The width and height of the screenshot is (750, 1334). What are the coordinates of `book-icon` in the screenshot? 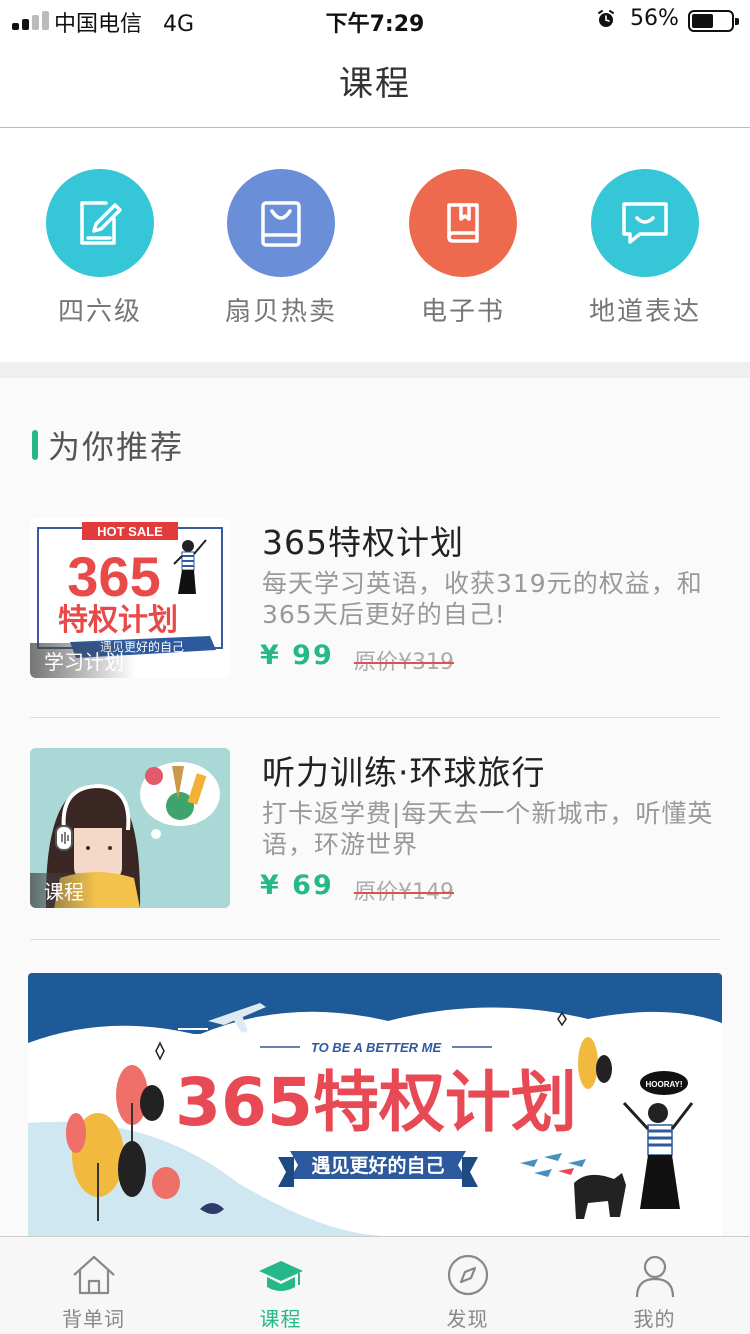 It's located at (463, 223).